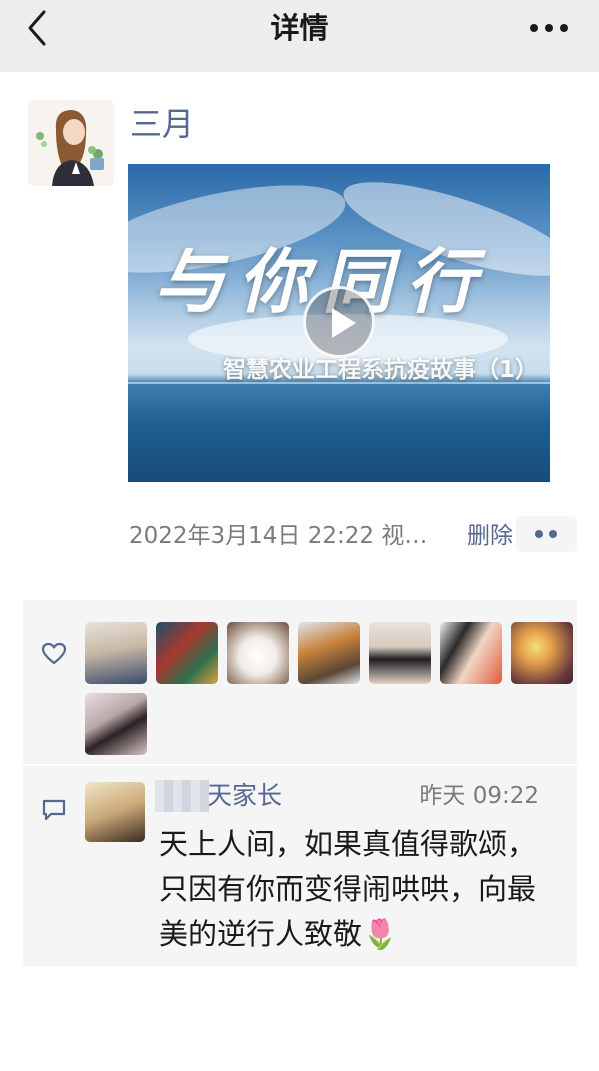 This screenshot has height=1071, width=599. What do you see at coordinates (162, 124) in the screenshot?
I see `author-name: 三月` at bounding box center [162, 124].